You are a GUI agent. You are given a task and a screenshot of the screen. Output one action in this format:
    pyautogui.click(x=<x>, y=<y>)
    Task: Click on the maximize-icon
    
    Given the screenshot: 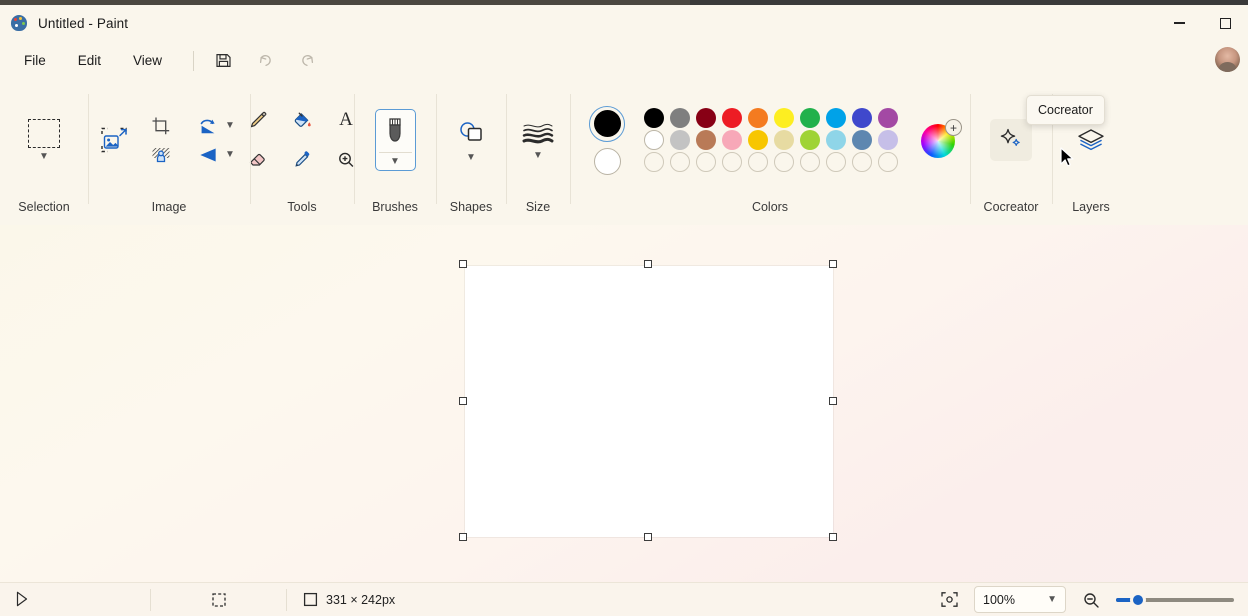 What is the action you would take?
    pyautogui.click(x=1225, y=23)
    